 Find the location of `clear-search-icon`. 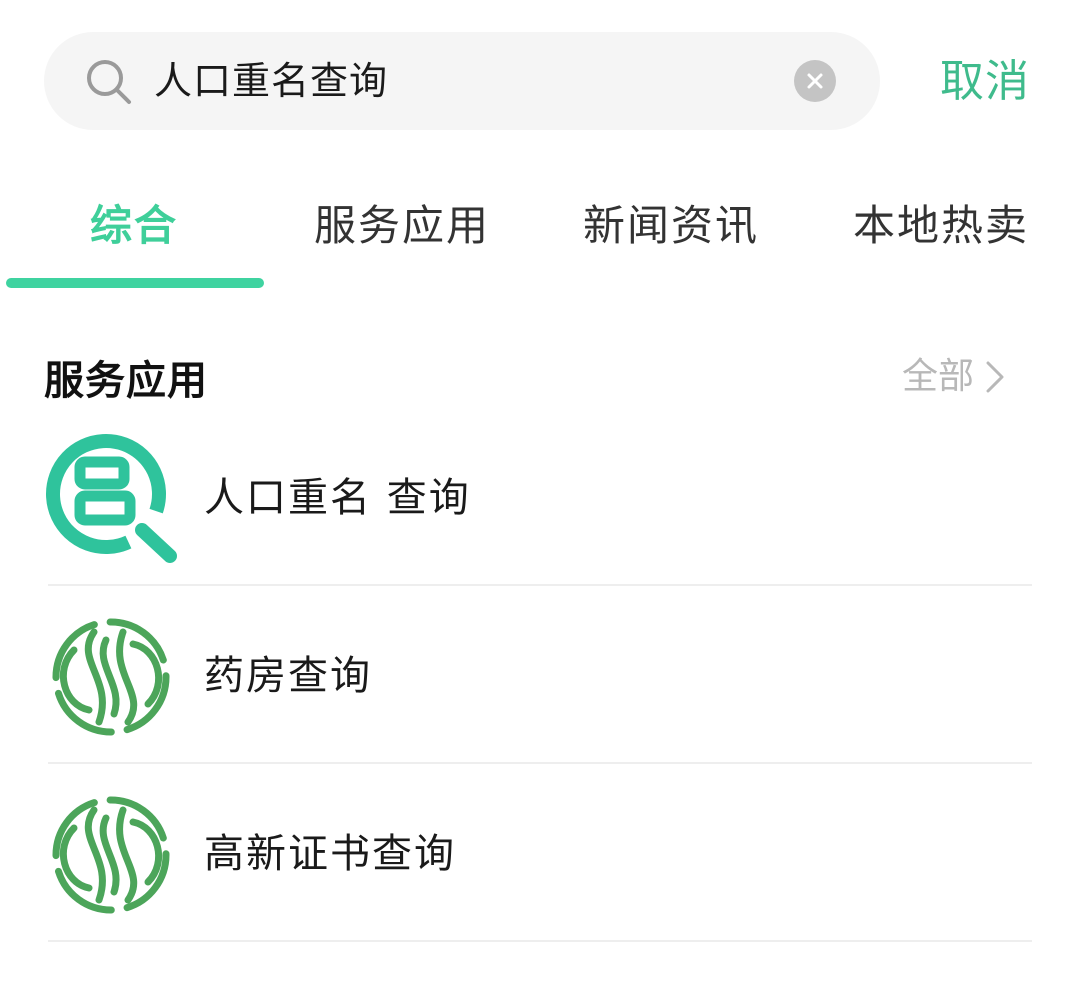

clear-search-icon is located at coordinates (815, 81).